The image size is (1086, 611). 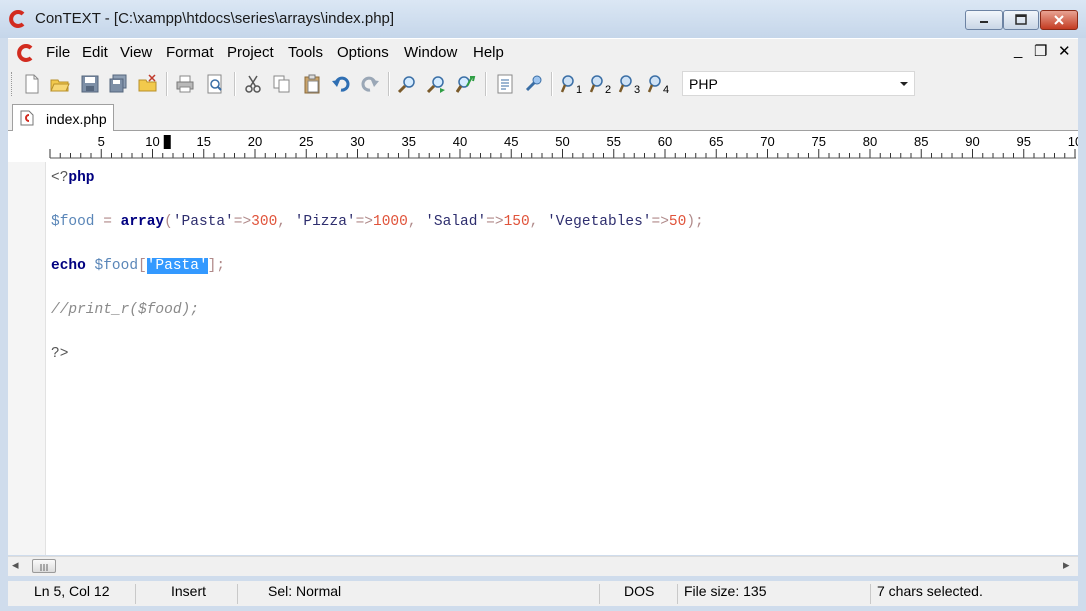 I want to click on highlighter-value: PHP, so click(x=703, y=84).